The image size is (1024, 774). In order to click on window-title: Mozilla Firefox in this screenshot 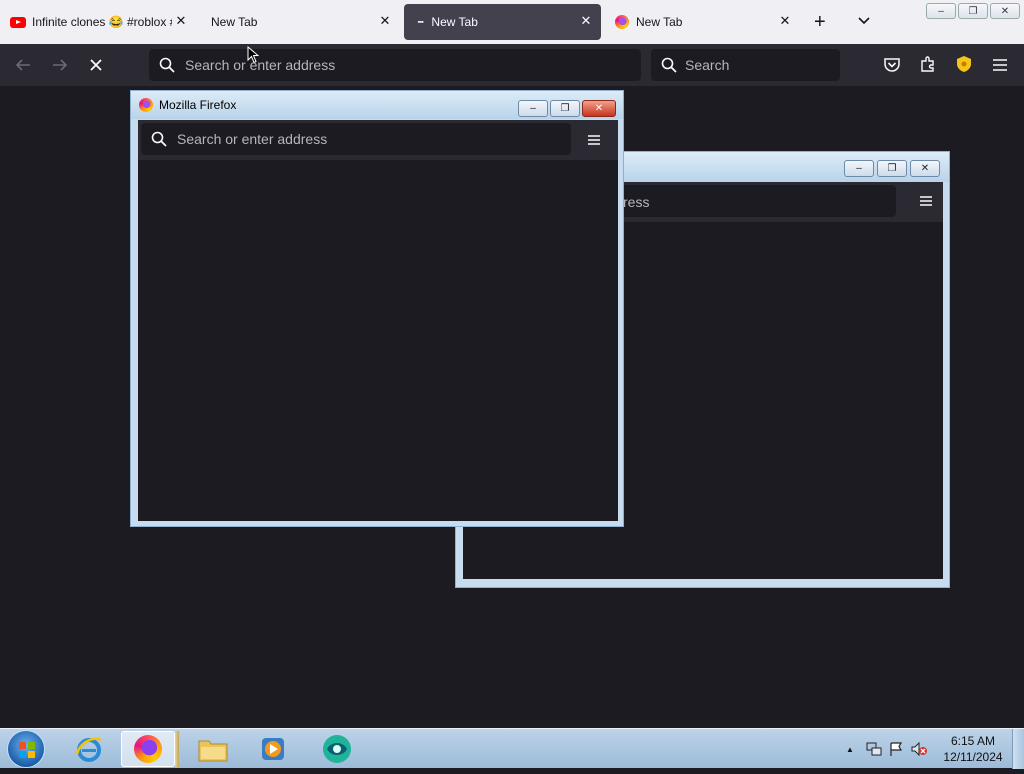, I will do `click(198, 105)`.